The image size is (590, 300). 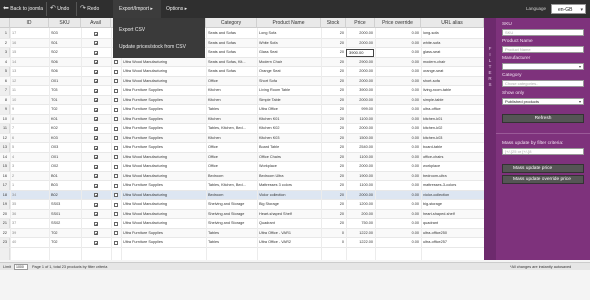 What do you see at coordinates (360, 120) in the screenshot?
I see `grid-cell-price: 1100.00` at bounding box center [360, 120].